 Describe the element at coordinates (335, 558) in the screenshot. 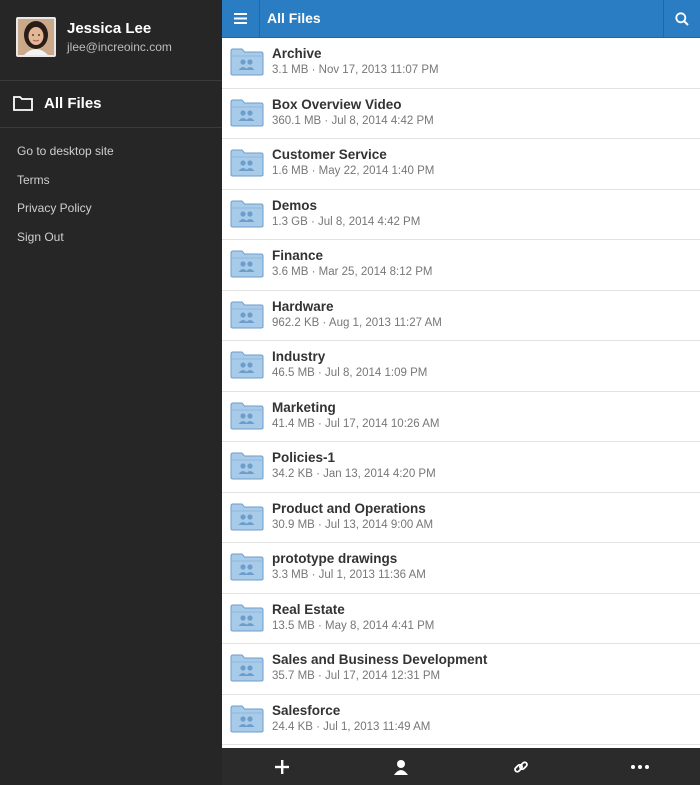

I see `folder-name: prototype drawings` at that location.